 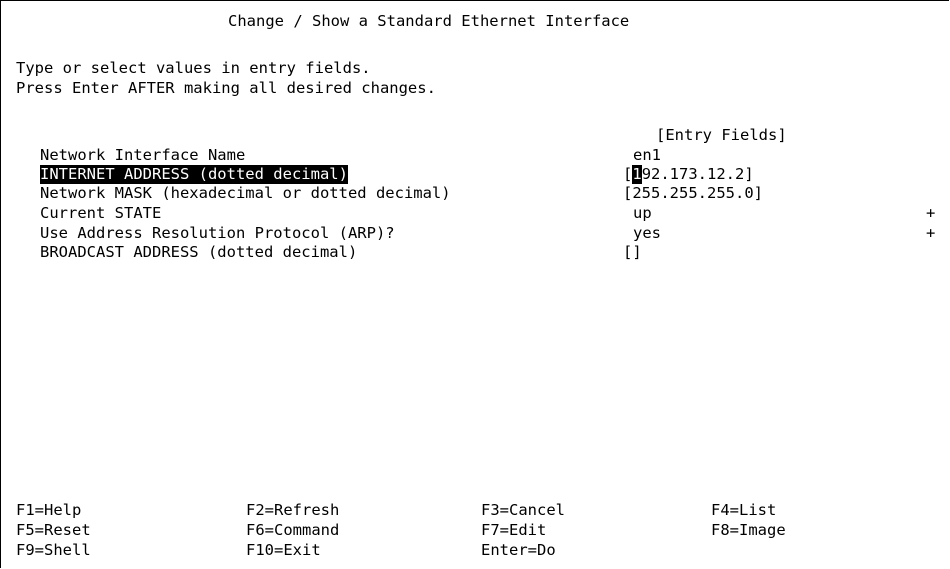 What do you see at coordinates (193, 68) in the screenshot?
I see `instruction-line-1: Type or select values in entry fields.` at bounding box center [193, 68].